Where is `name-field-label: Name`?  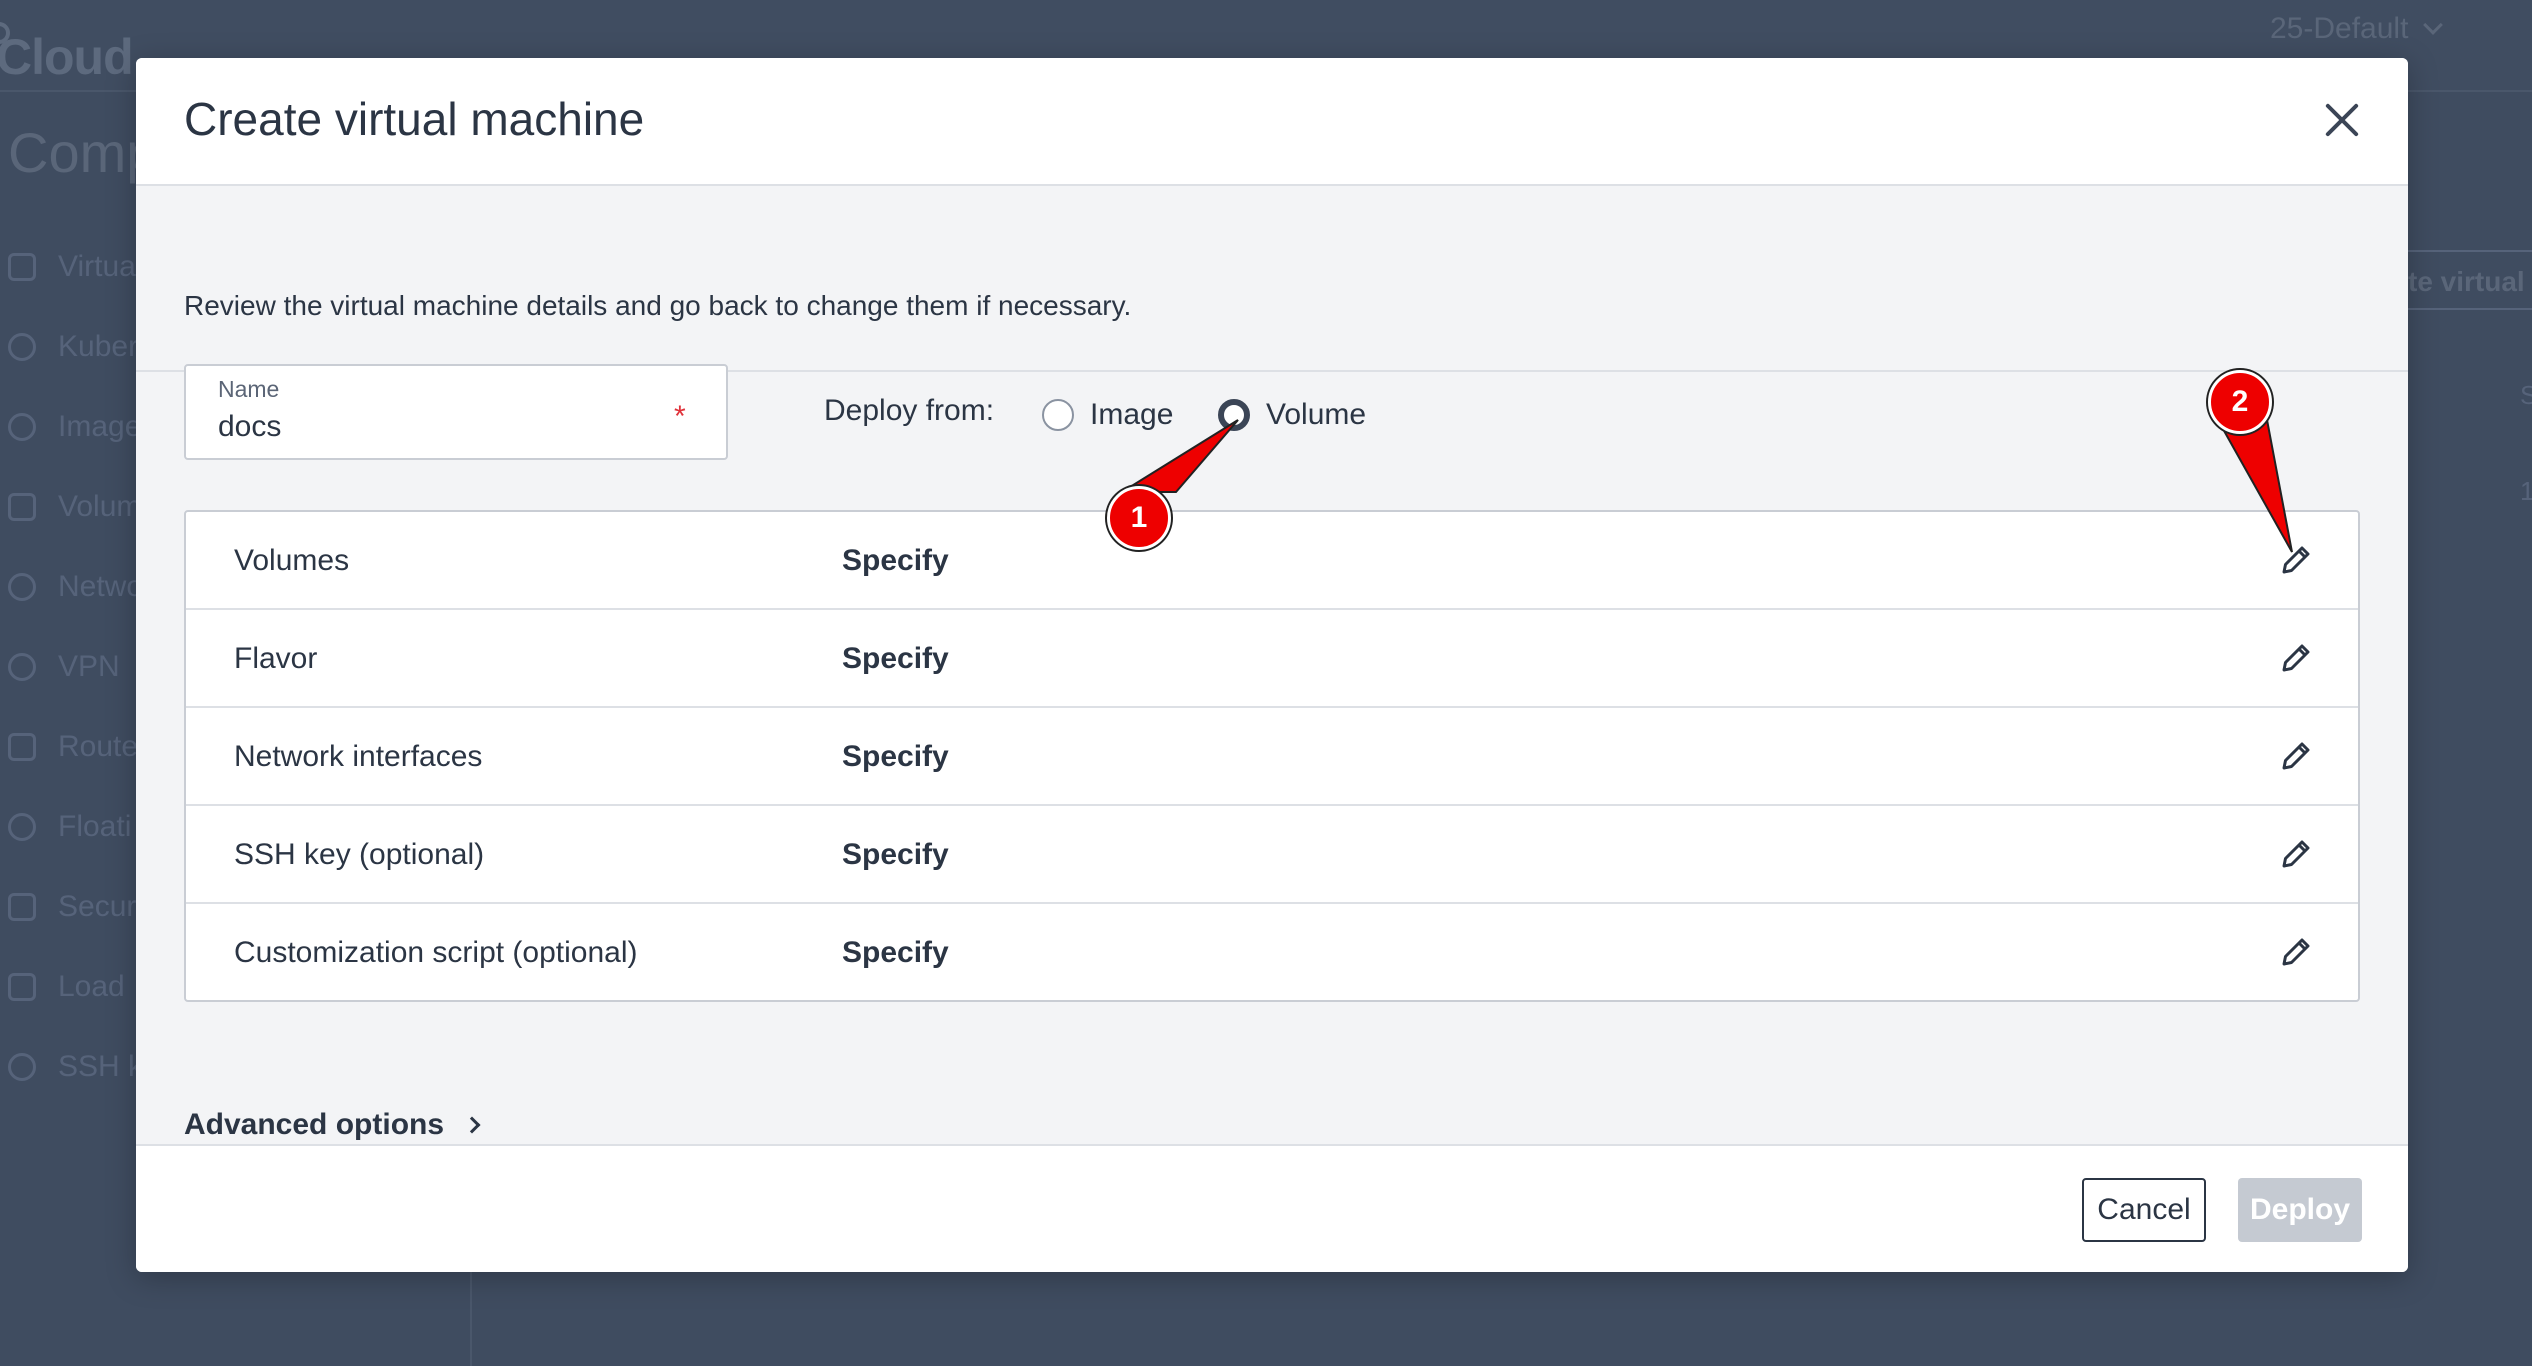 name-field-label: Name is located at coordinates (249, 389).